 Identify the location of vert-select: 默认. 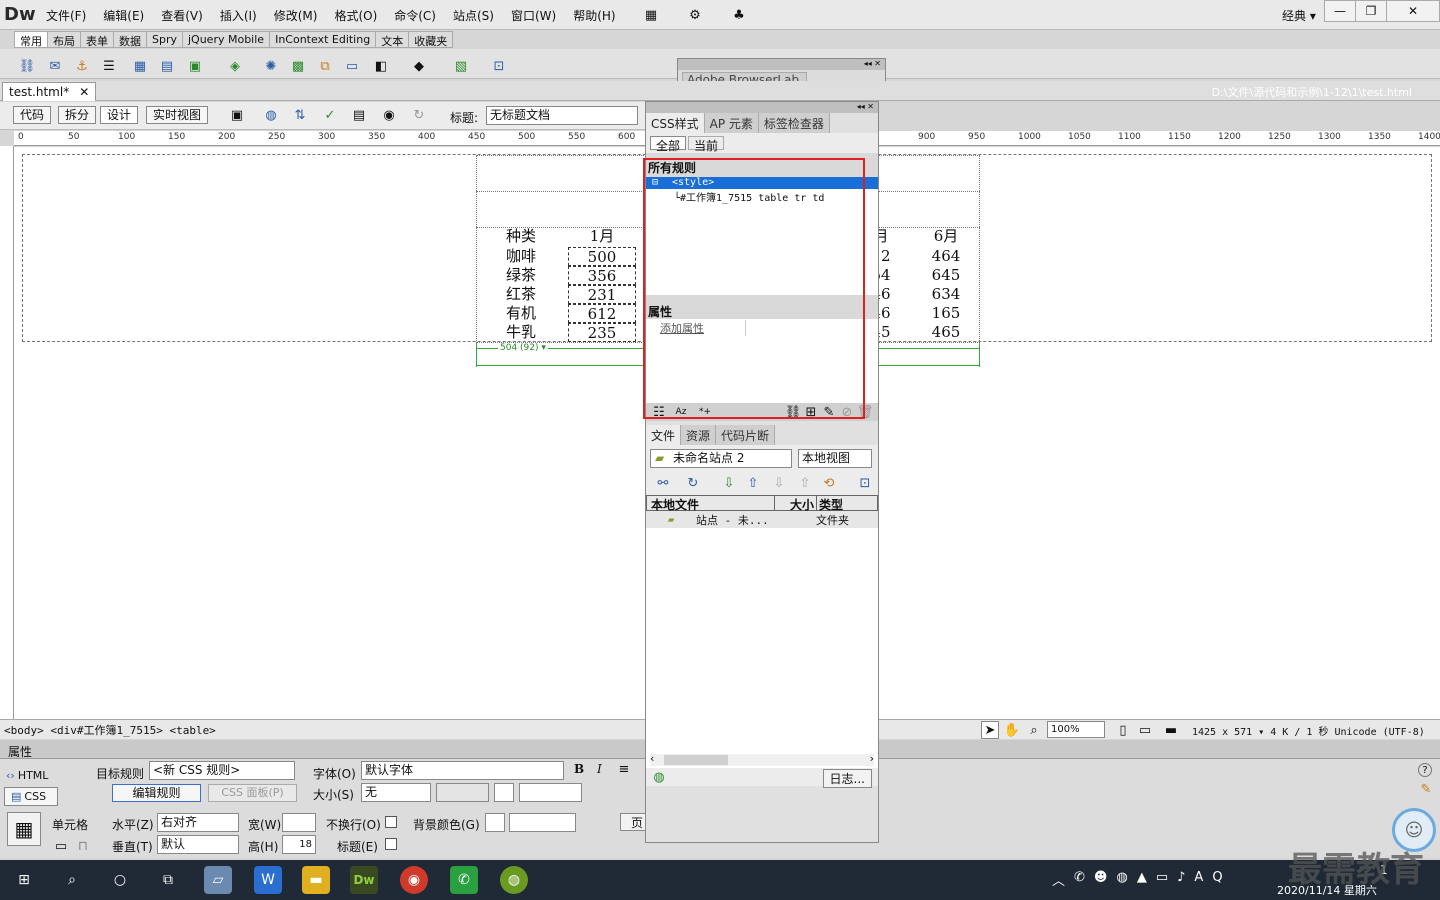
(198, 844).